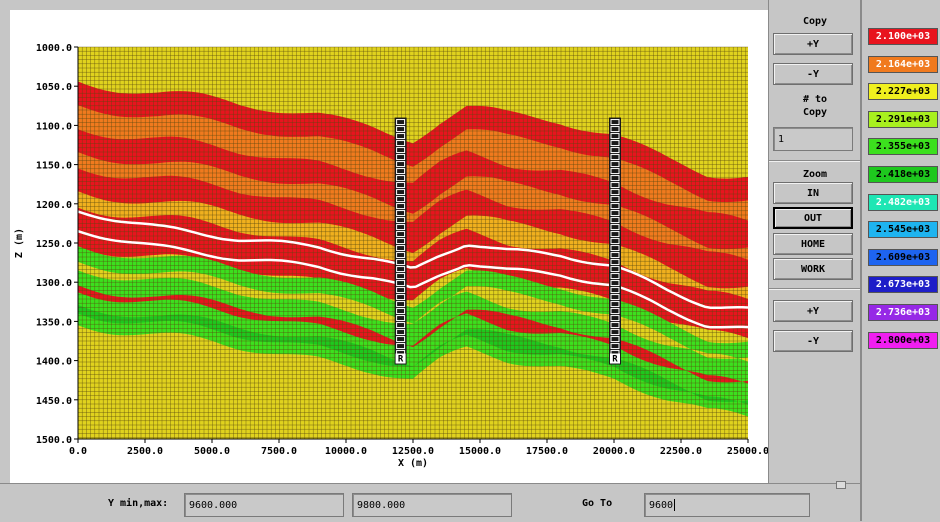 The height and width of the screenshot is (522, 940). Describe the element at coordinates (279, 451) in the screenshot. I see `x-tick-label: 7500.0` at that location.